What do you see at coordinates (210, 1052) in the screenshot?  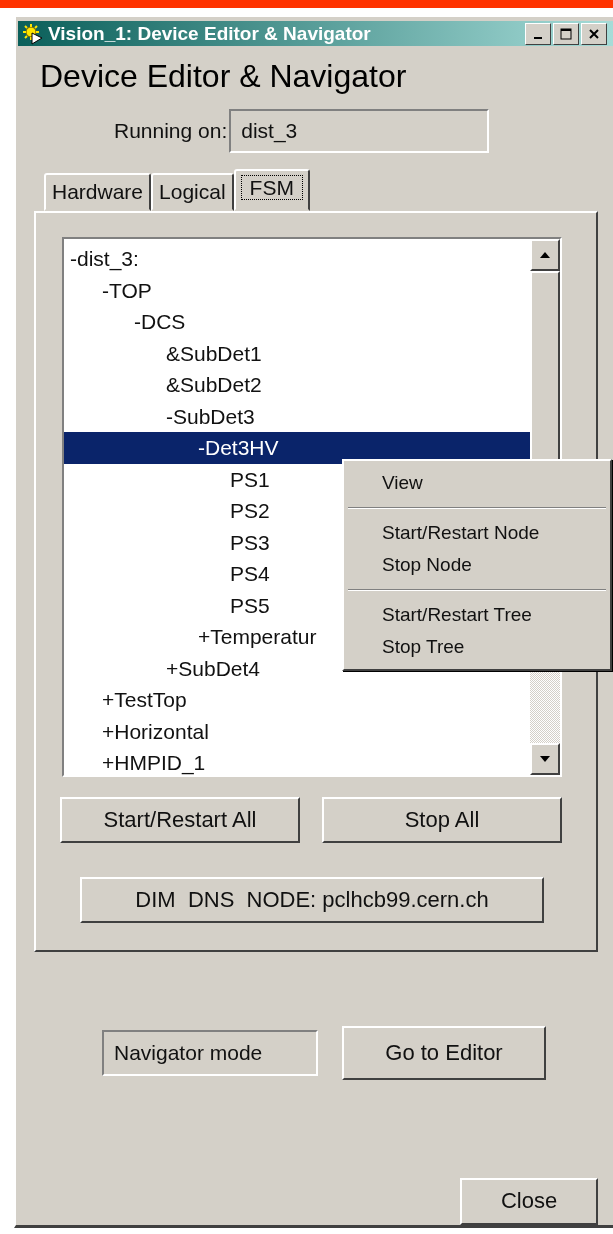 I see `mode-field: Navigator mode` at bounding box center [210, 1052].